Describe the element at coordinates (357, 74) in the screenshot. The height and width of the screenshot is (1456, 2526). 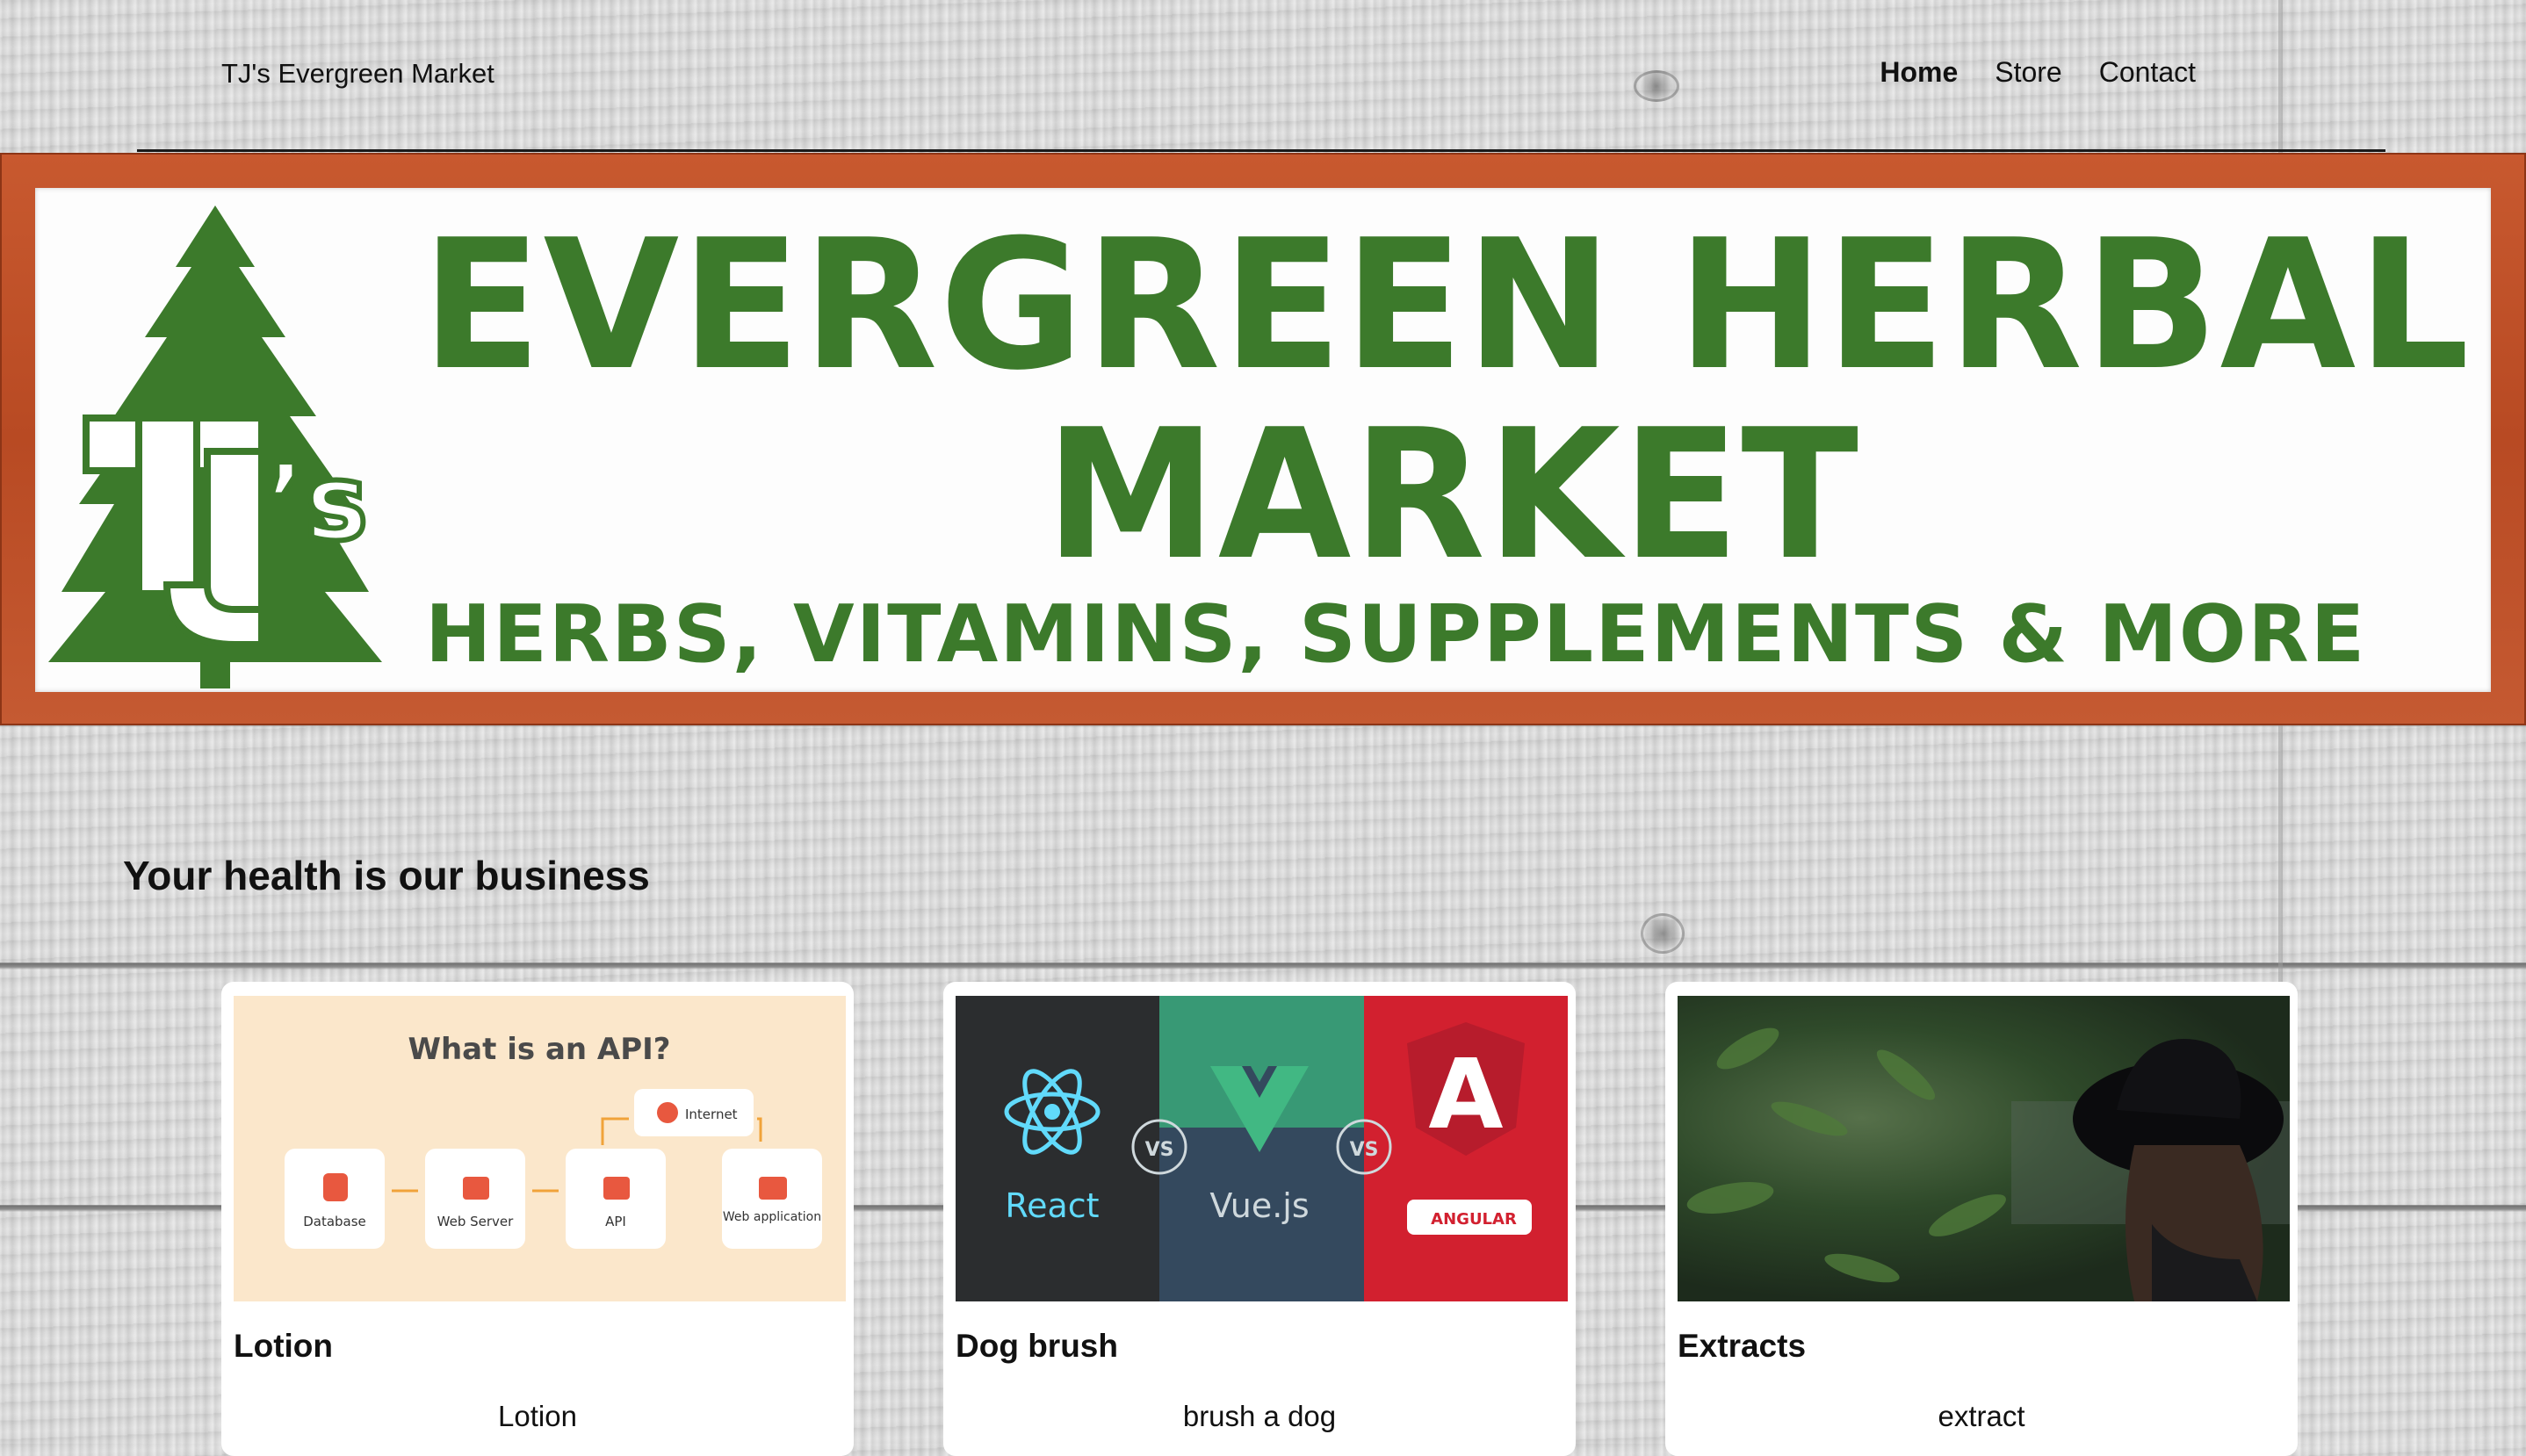
I see `site-brand: TJ's Evergreen Market` at that location.